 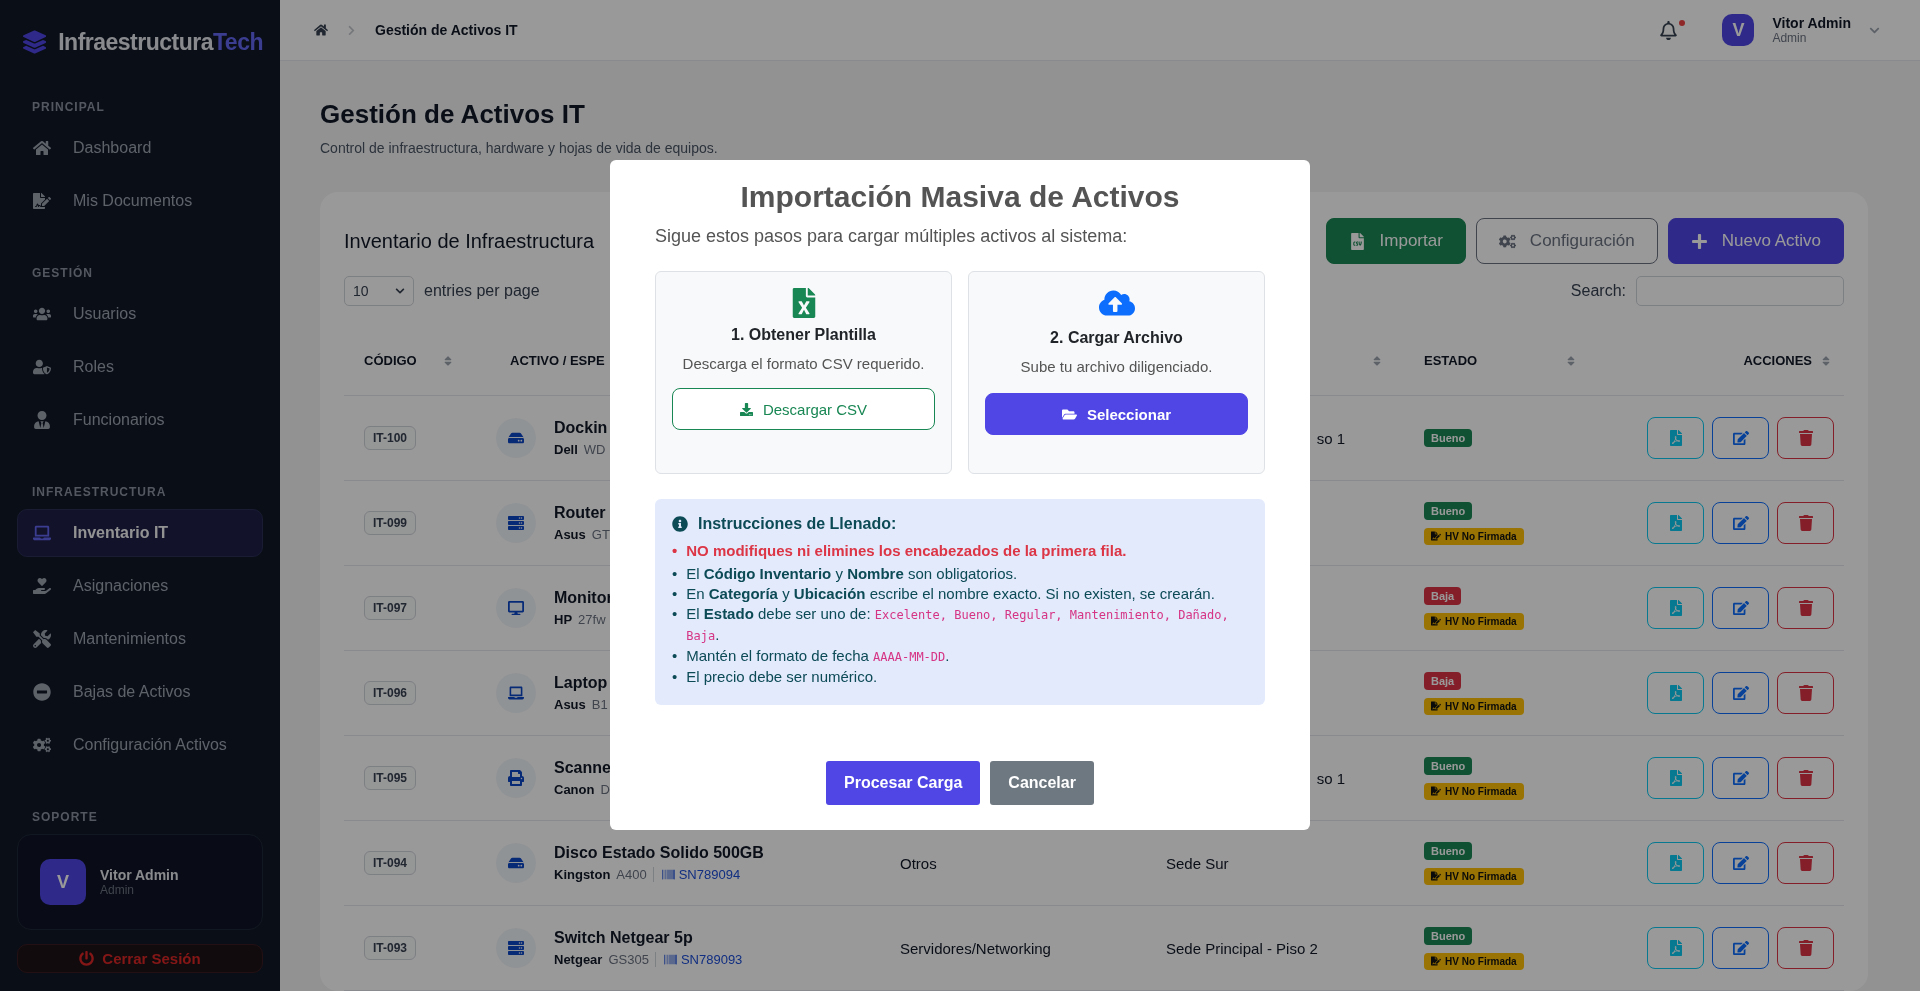 I want to click on download-button: Descargar CSV, so click(x=803, y=409).